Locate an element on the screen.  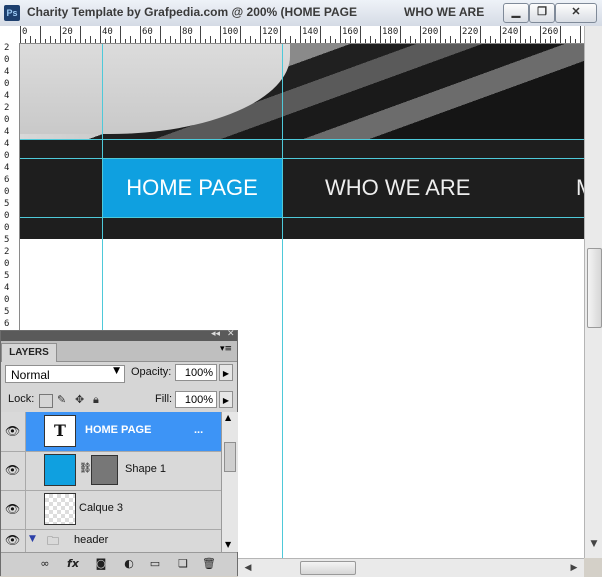
vertical-ruler: 2 0 4 0 4 2 0 4 4 0 4 6 0 5 0 0 5 2 0 5 4 0 5 6 is located at coordinates (10, 186).